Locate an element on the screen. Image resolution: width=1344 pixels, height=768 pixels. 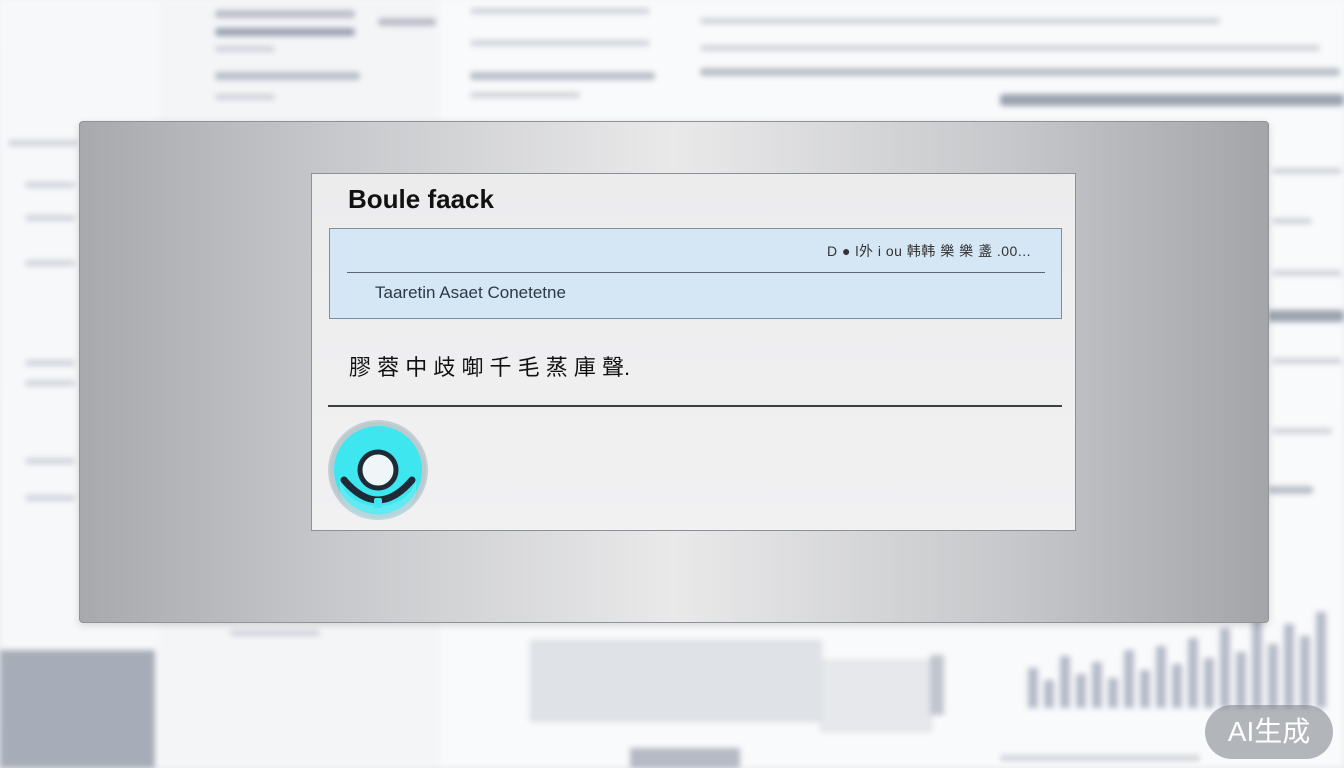
circle-o-icon is located at coordinates (378, 470).